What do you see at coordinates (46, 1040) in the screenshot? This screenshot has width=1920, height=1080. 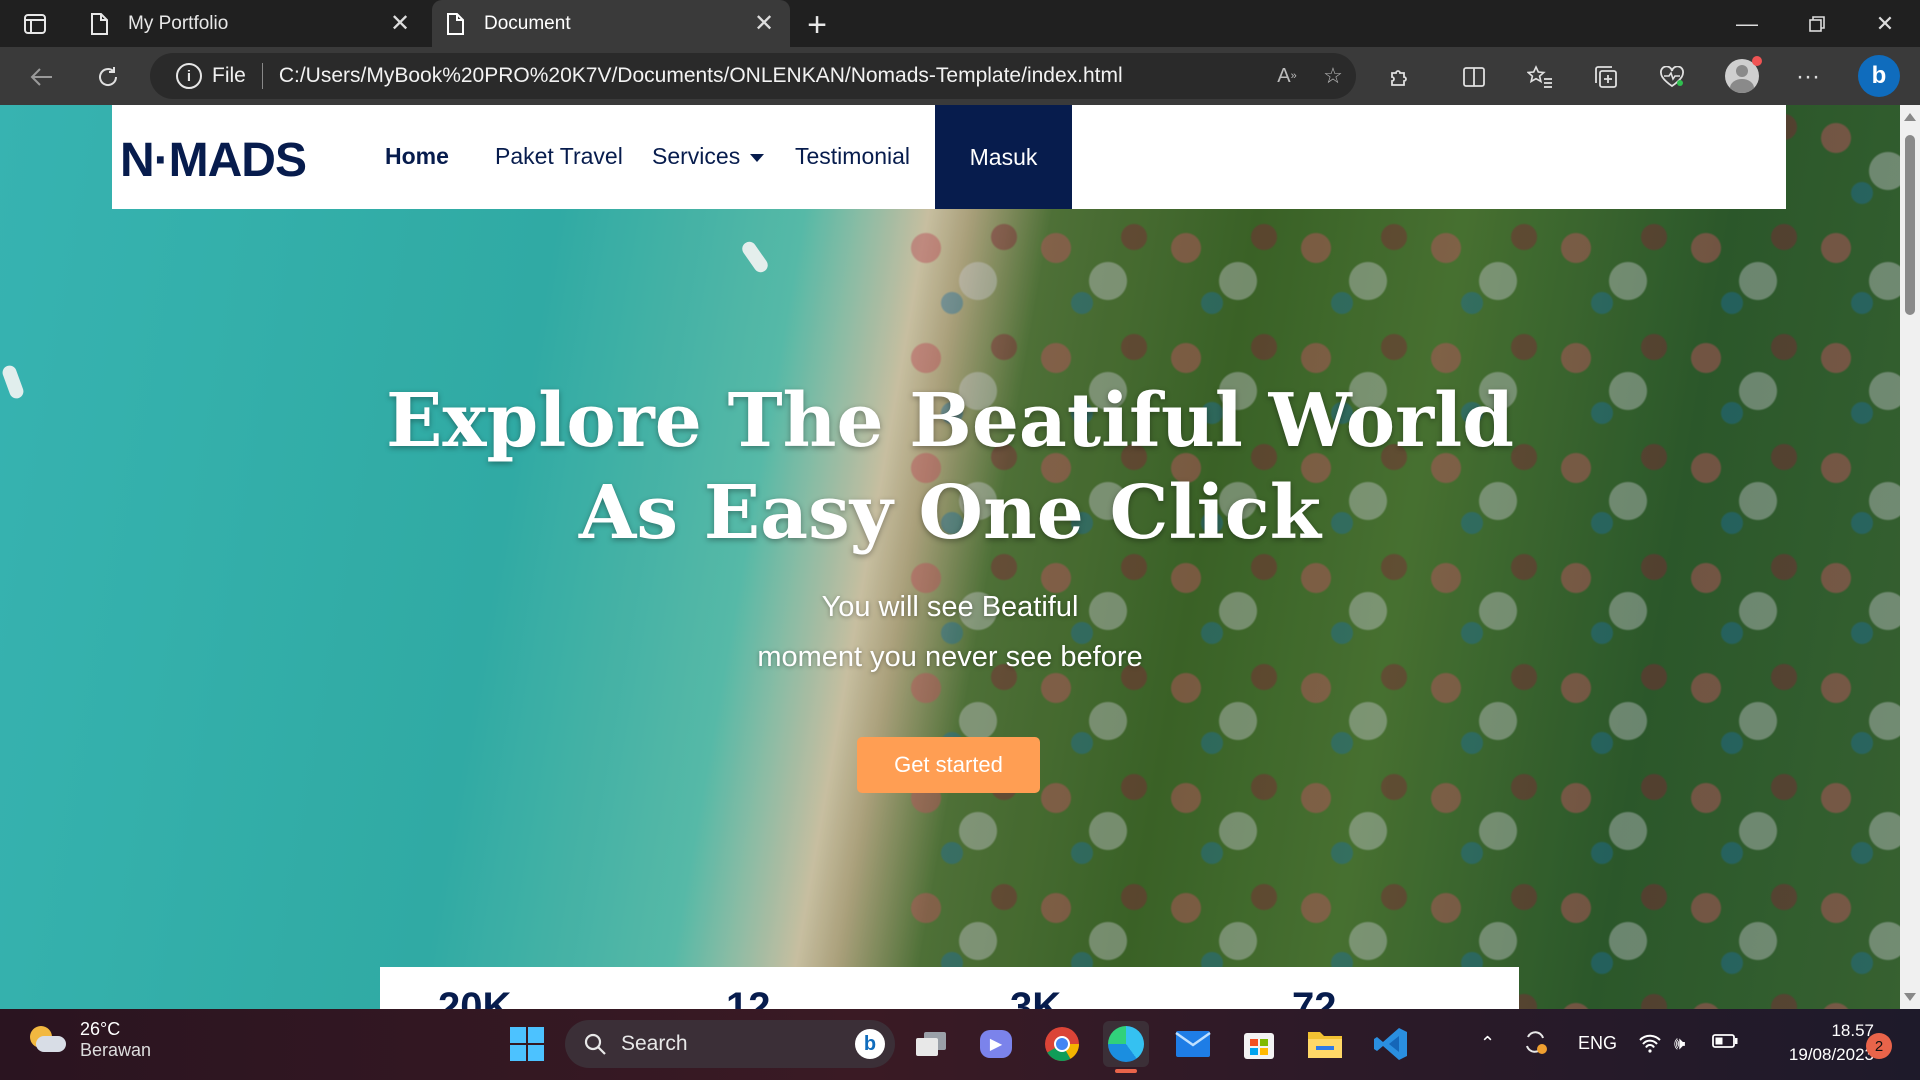 I see `partly-cloudy-night-icon` at bounding box center [46, 1040].